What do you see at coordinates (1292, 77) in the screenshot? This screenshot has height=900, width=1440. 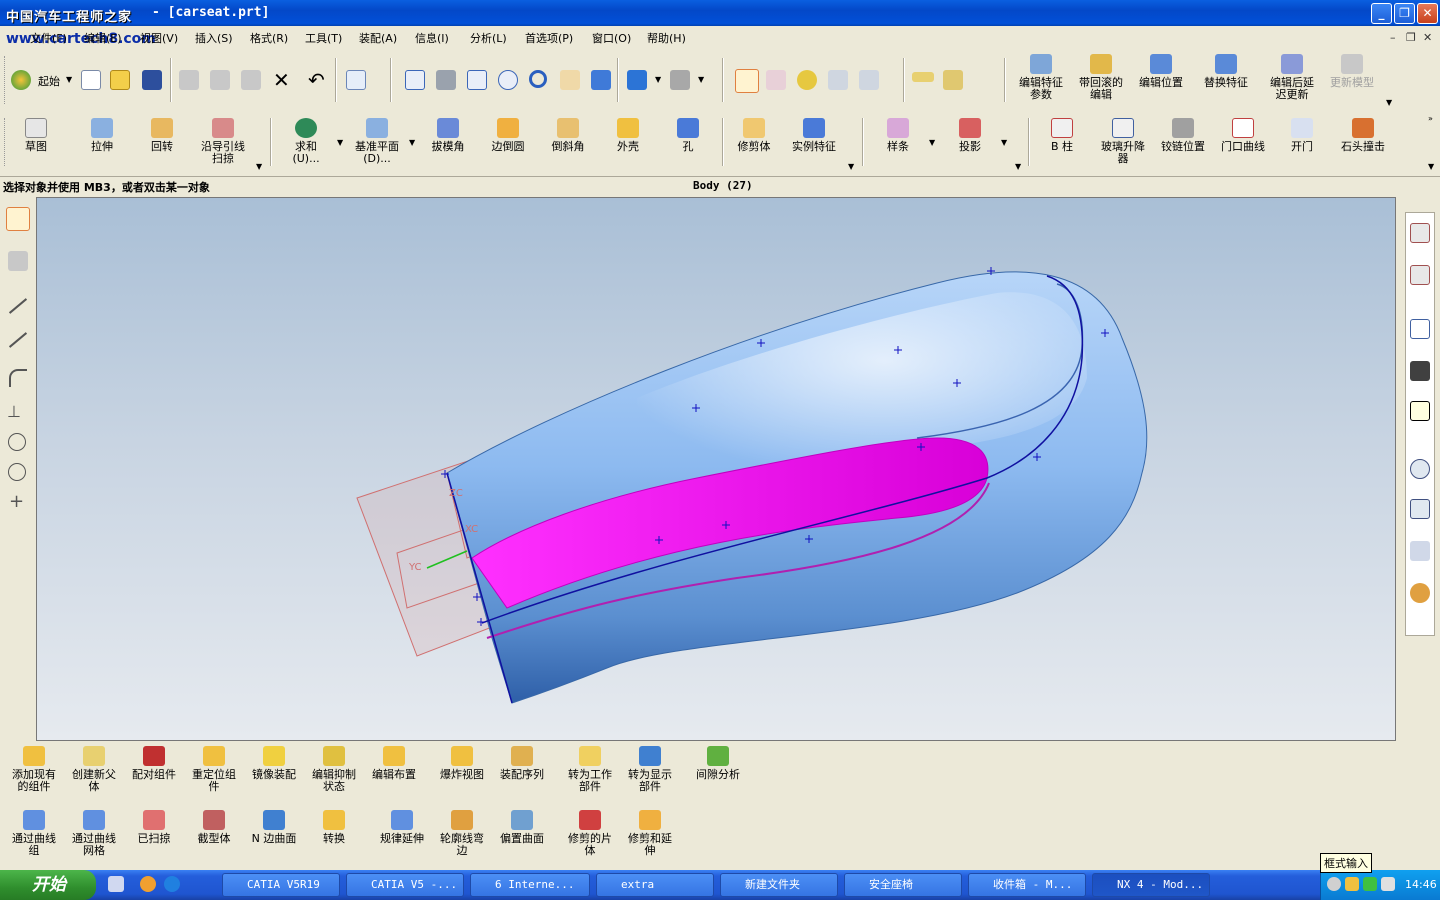 I see `delay-update-button: 编辑后延 迟更新` at bounding box center [1292, 77].